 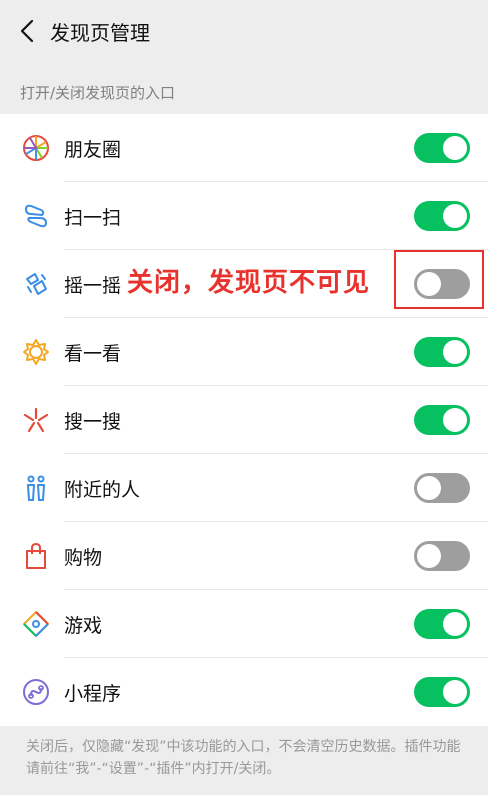 What do you see at coordinates (93, 421) in the screenshot?
I see `item-label: 搜一搜` at bounding box center [93, 421].